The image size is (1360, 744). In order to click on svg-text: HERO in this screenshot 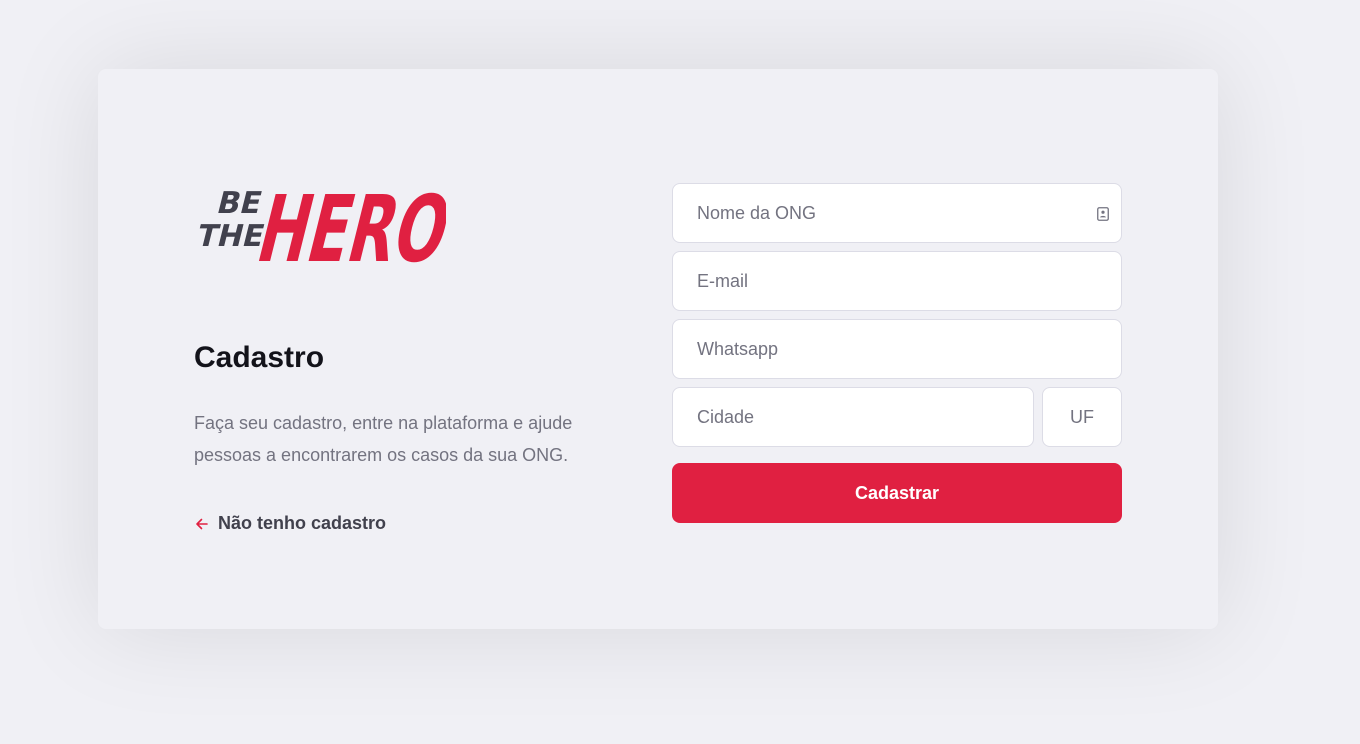, I will do `click(347, 224)`.